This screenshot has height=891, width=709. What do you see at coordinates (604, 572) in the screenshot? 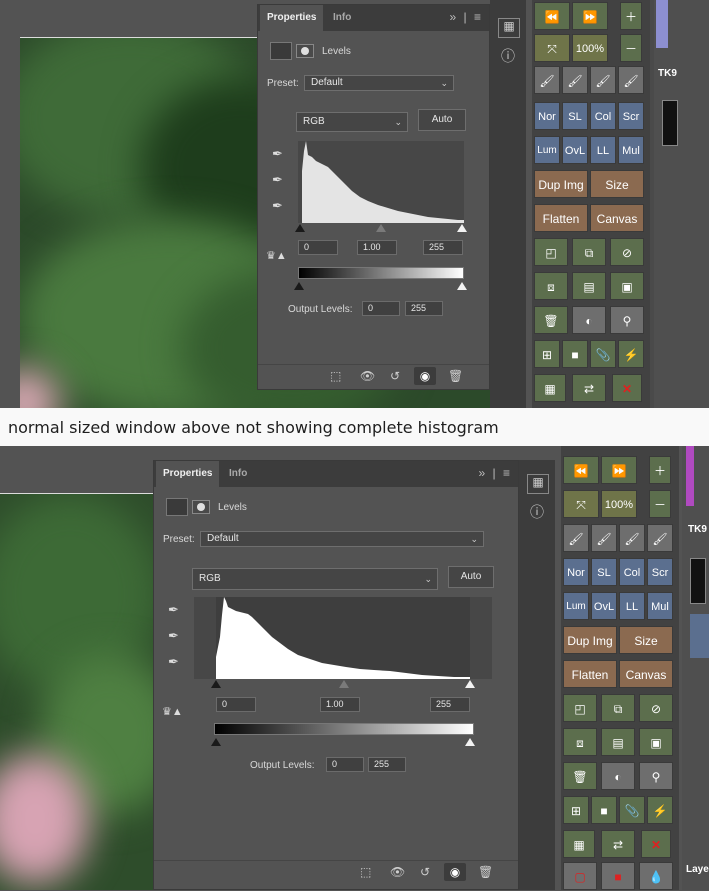
I see `blend-softlight-button: SL` at bounding box center [604, 572].